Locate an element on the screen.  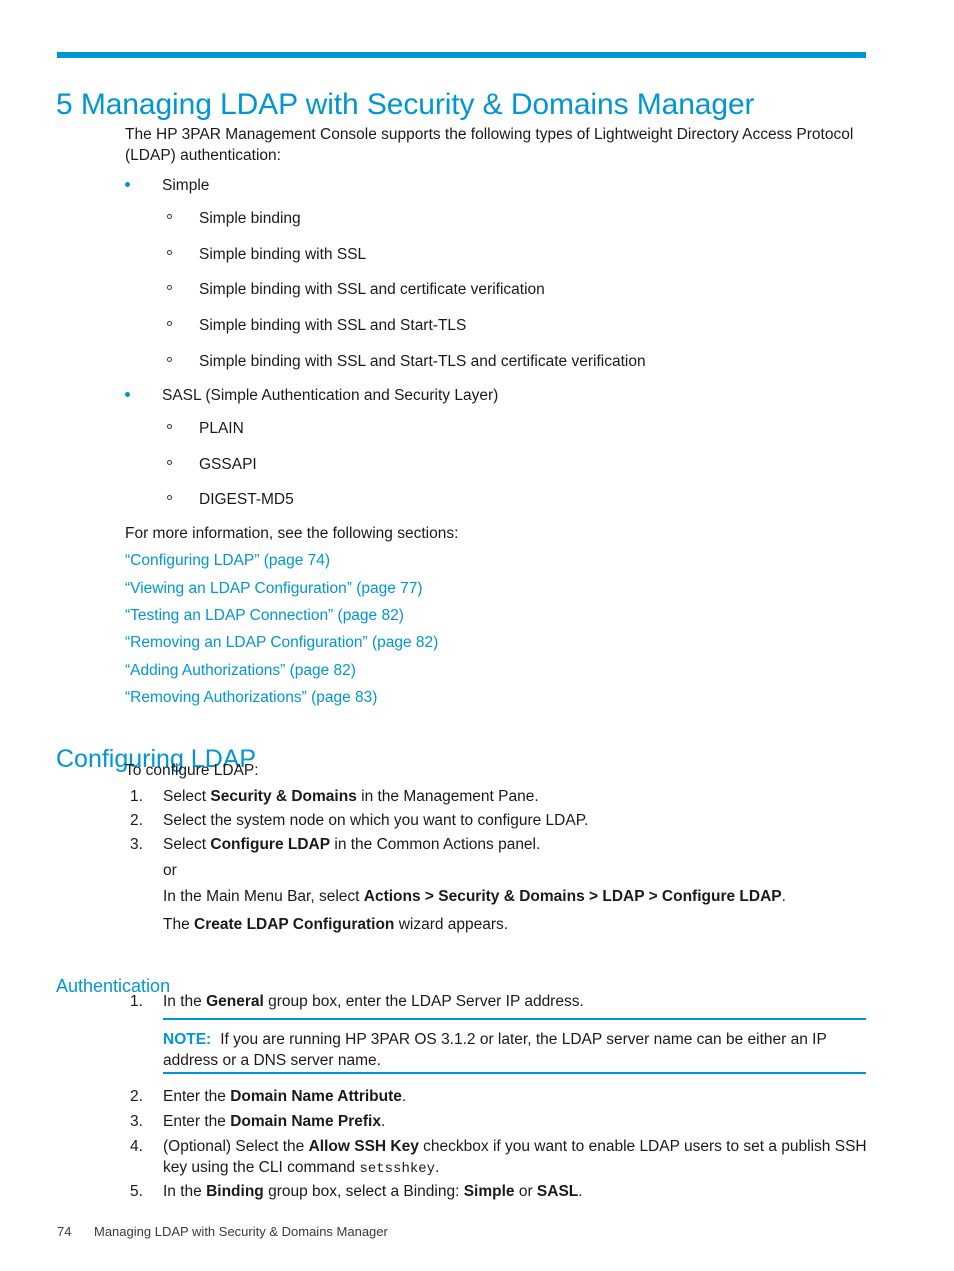
wizard-bold: Create LDAP Configuration is located at coordinates (294, 924).